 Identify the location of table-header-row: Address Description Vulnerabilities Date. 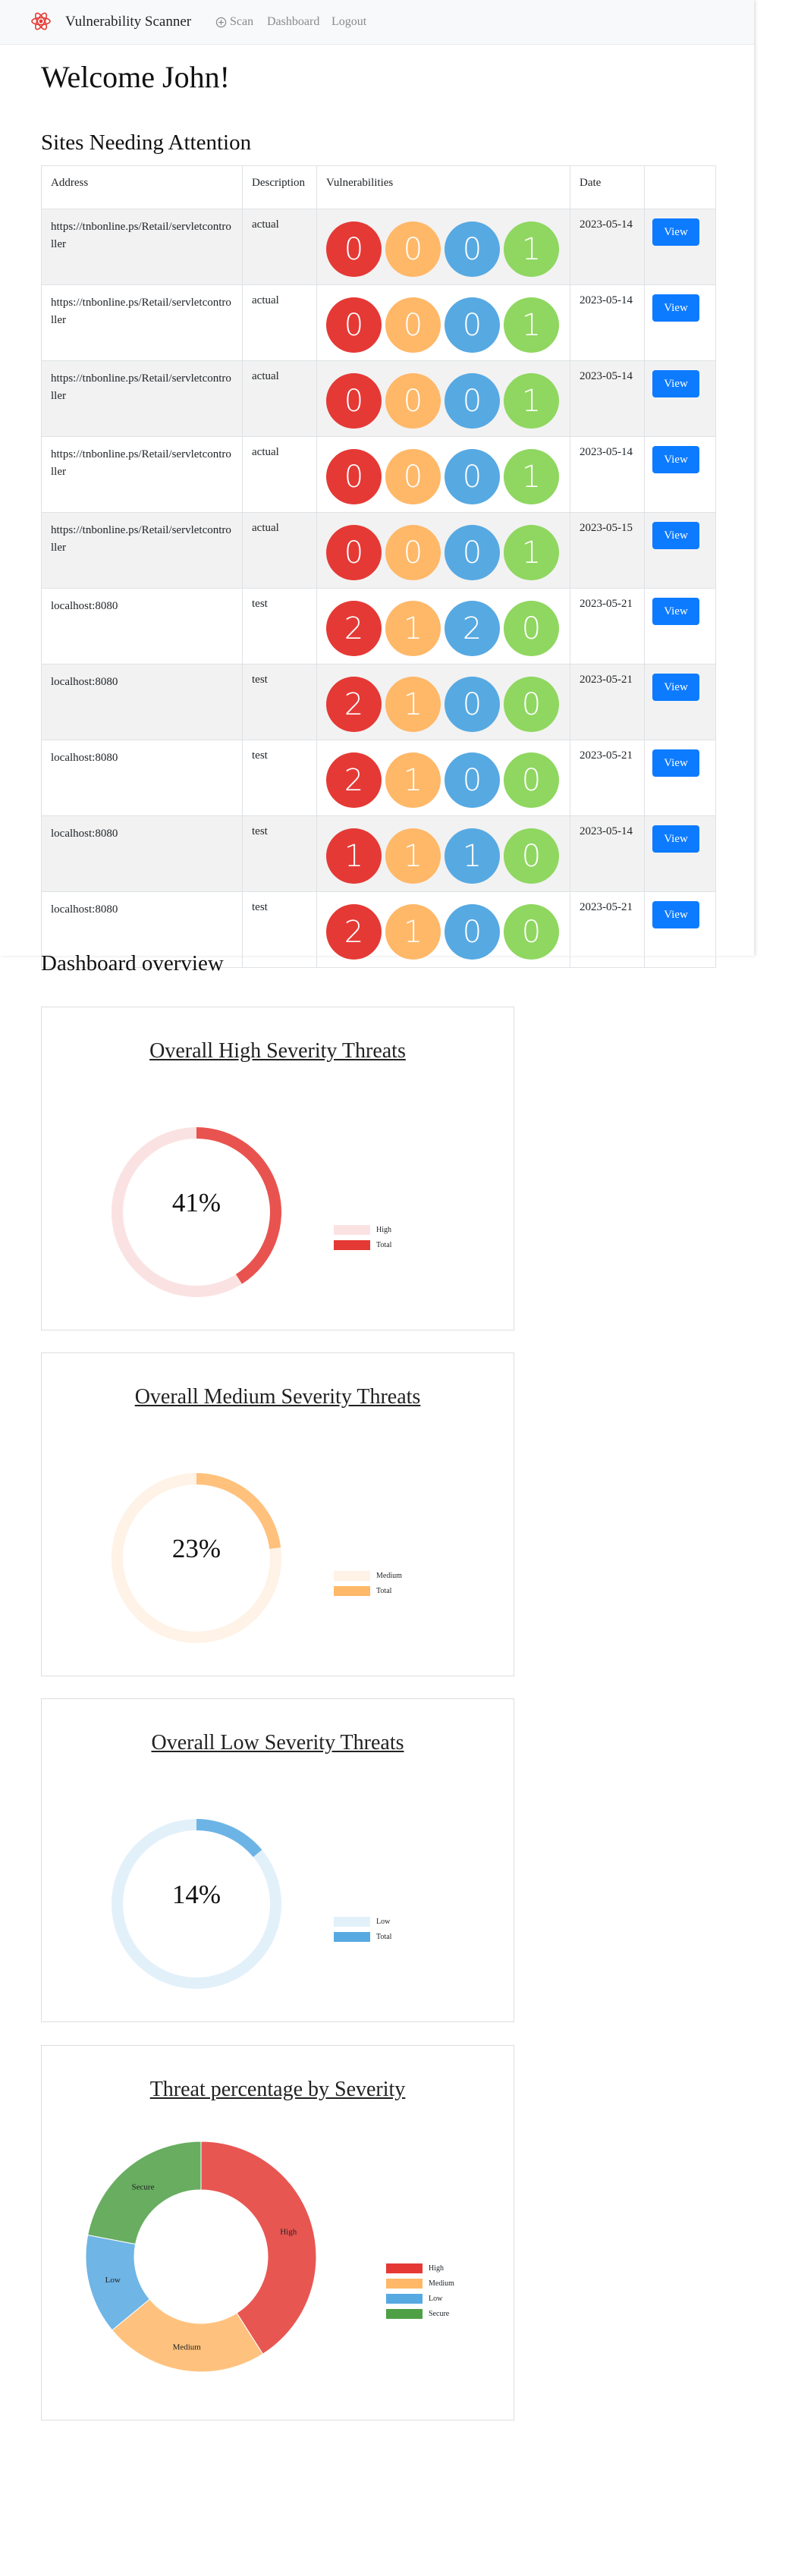
(378, 187).